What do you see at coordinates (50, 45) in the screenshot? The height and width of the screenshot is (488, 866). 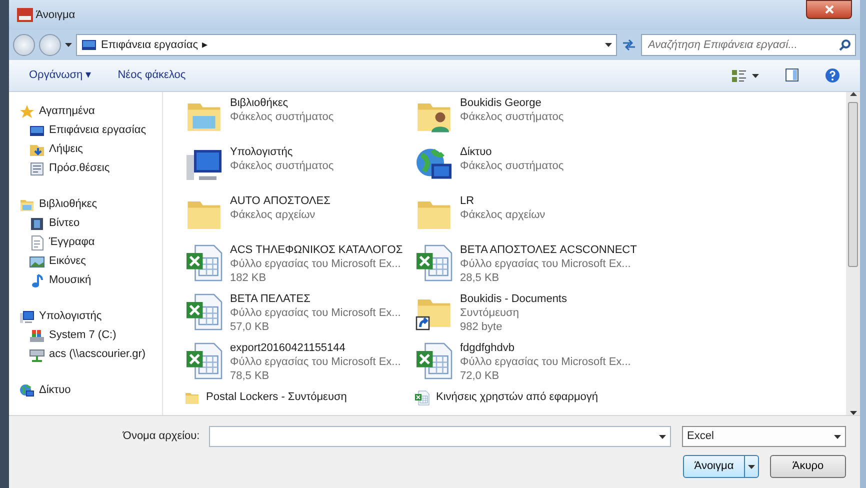 I see `forward-button` at bounding box center [50, 45].